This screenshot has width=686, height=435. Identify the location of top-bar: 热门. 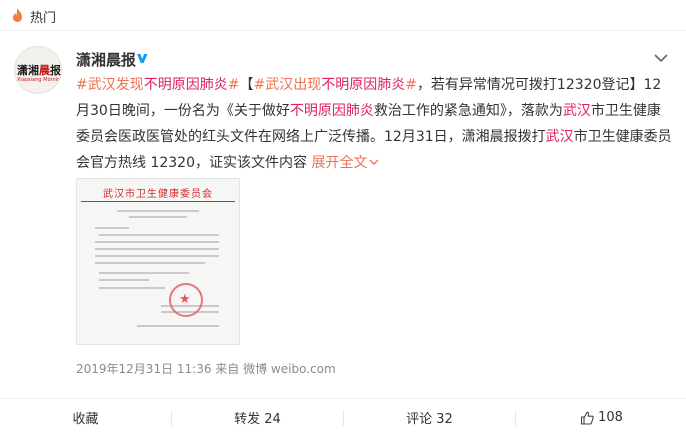
(343, 15).